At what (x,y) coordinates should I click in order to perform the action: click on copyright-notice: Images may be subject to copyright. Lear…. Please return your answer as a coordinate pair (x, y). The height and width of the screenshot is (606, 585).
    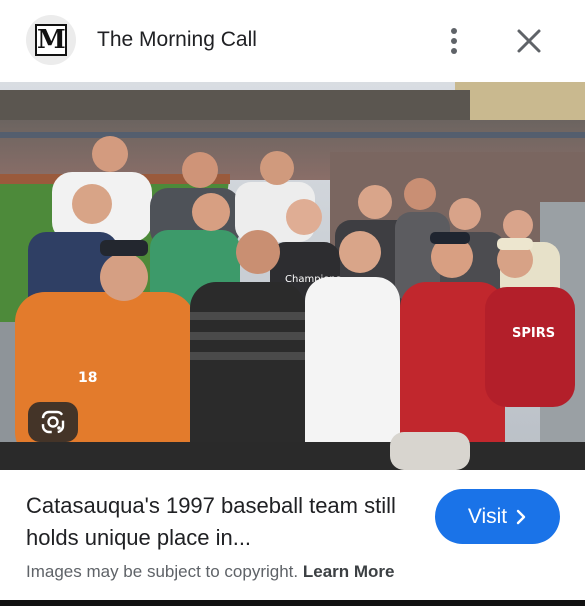
    Looking at the image, I should click on (210, 572).